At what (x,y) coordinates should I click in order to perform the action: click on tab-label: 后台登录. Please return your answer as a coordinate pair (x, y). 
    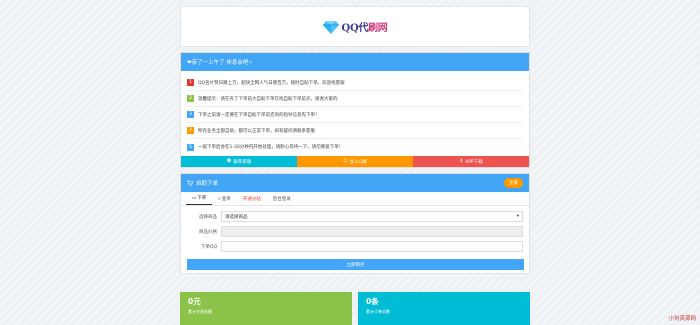
    Looking at the image, I should click on (281, 199).